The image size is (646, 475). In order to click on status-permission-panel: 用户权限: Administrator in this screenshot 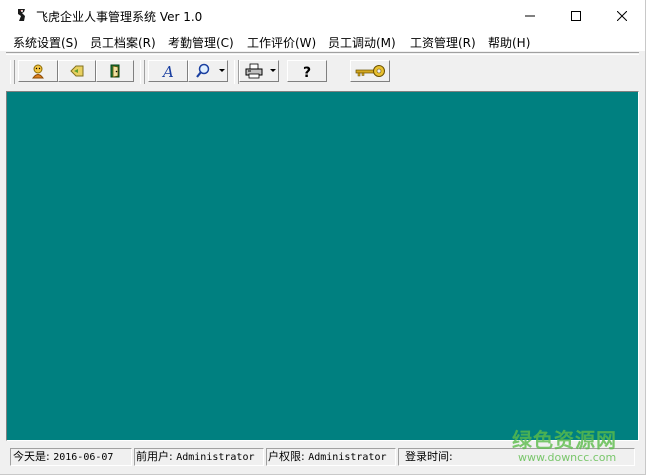, I will do `click(331, 457)`.